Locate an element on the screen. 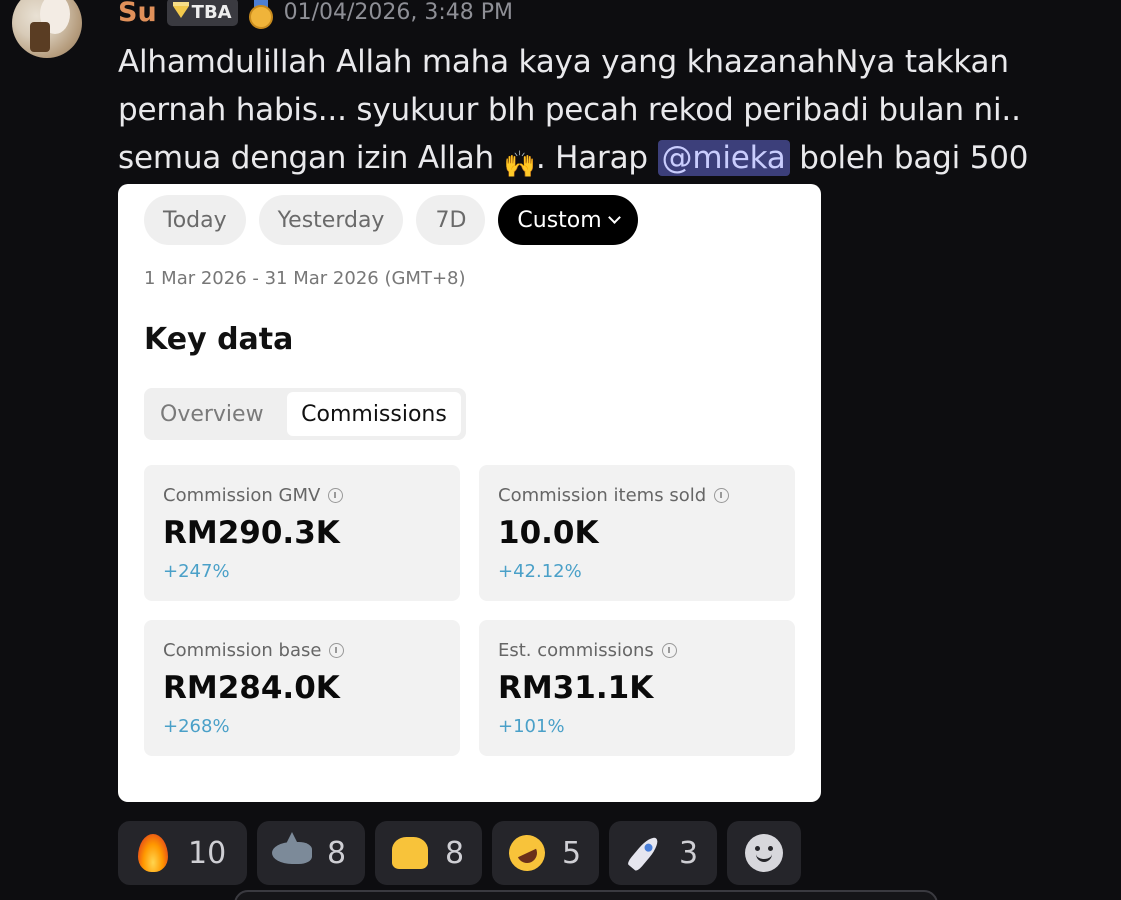  username: Su is located at coordinates (137, 14).